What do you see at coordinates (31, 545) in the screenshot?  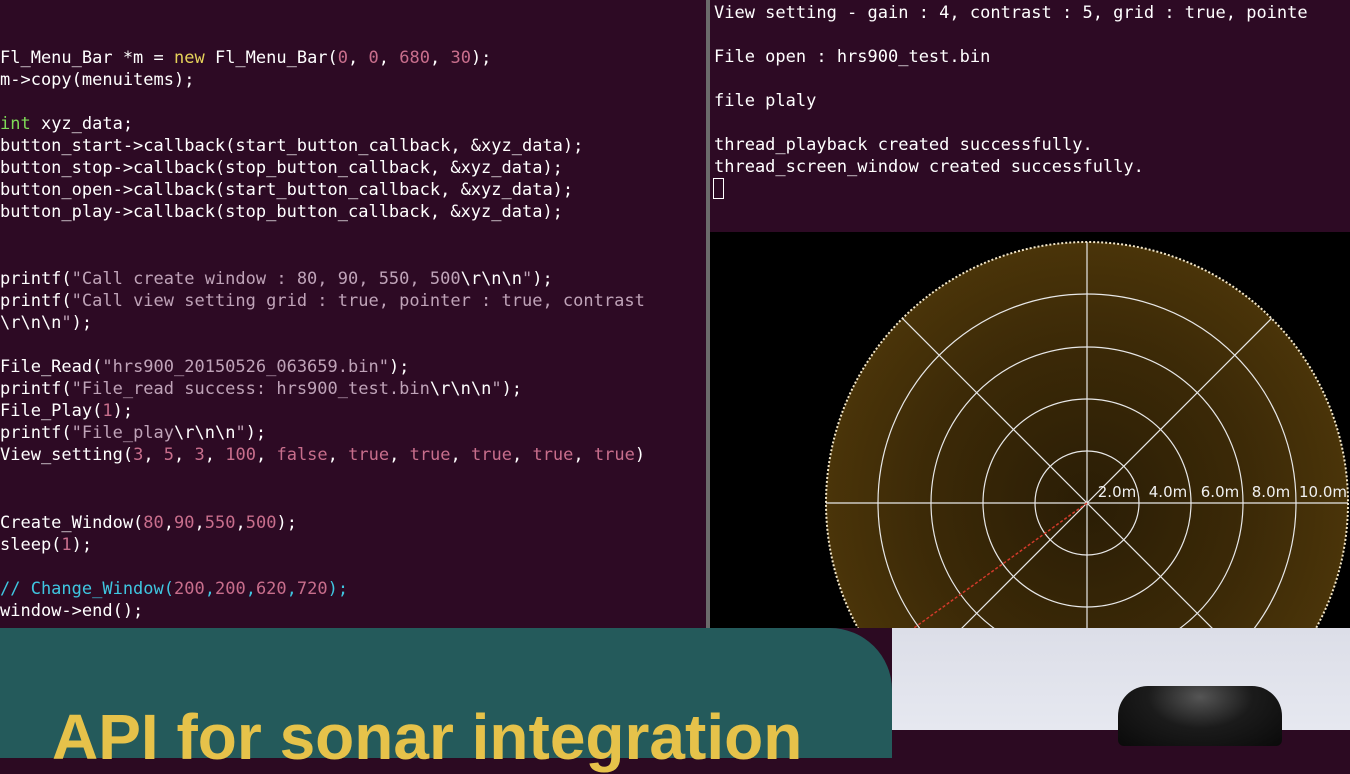 I see `code-token: sleep(` at bounding box center [31, 545].